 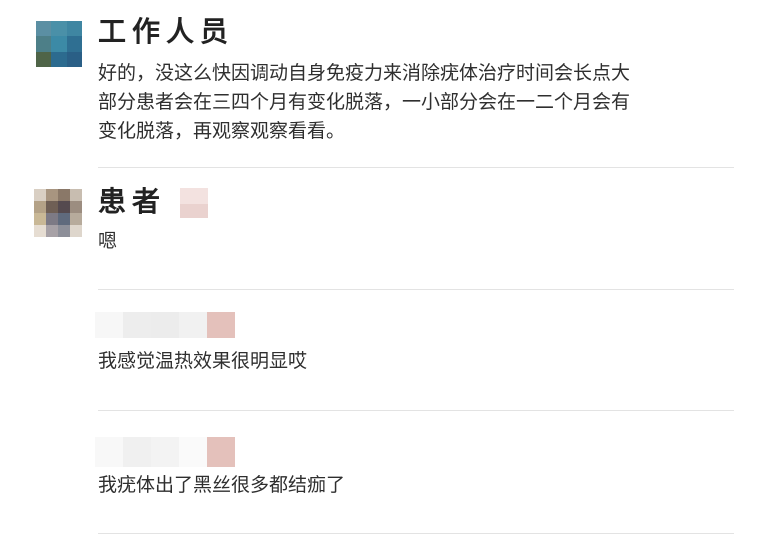 I want to click on message-line: 好的，没这么快因调动自身免疫力来消除疣体治疗时间会长点大, so click(x=364, y=73).